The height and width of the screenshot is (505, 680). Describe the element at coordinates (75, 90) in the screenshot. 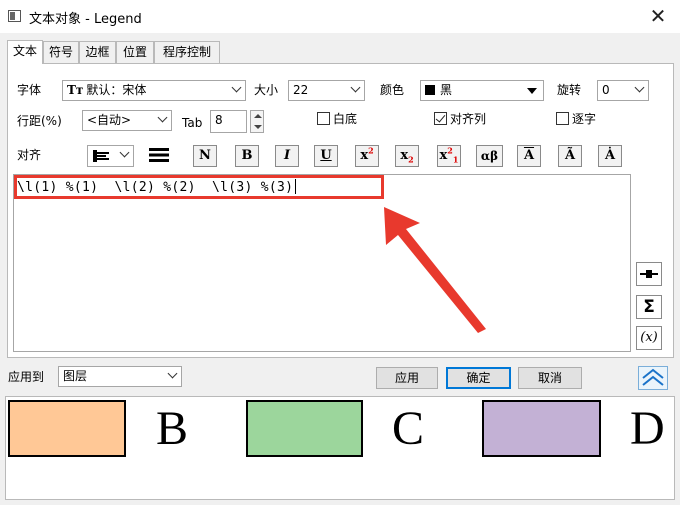

I see `truetype-icon: Tт` at that location.